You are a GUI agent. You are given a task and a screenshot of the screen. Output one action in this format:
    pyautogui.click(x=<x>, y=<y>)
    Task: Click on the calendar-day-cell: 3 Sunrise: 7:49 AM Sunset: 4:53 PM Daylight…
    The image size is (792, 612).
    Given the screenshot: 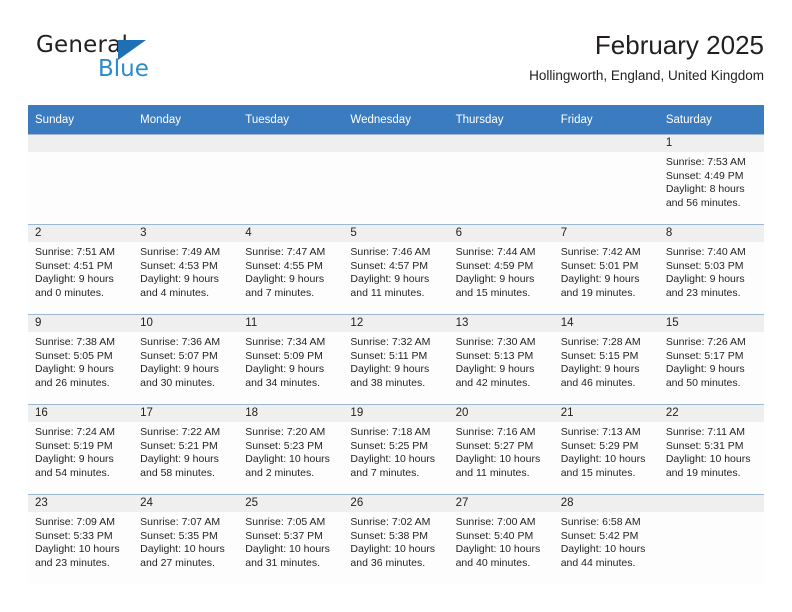 What is the action you would take?
    pyautogui.click(x=186, y=269)
    